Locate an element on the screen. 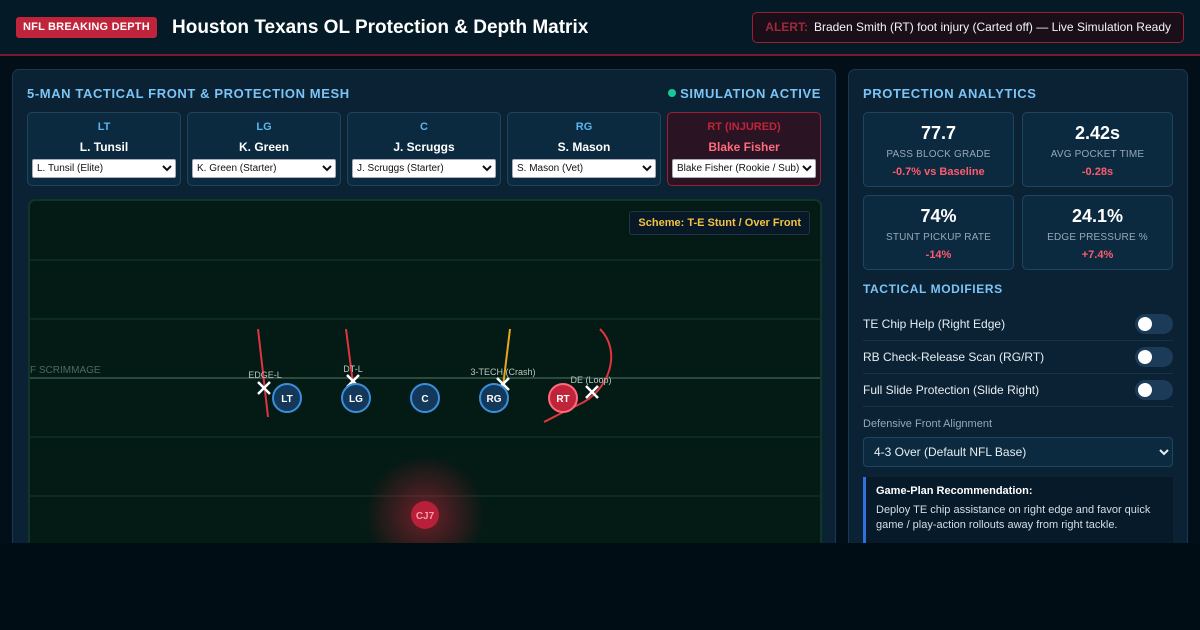 The width and height of the screenshot is (1200, 630). lineman-select-lt: L. Tunsil (Elite) is located at coordinates (104, 168).